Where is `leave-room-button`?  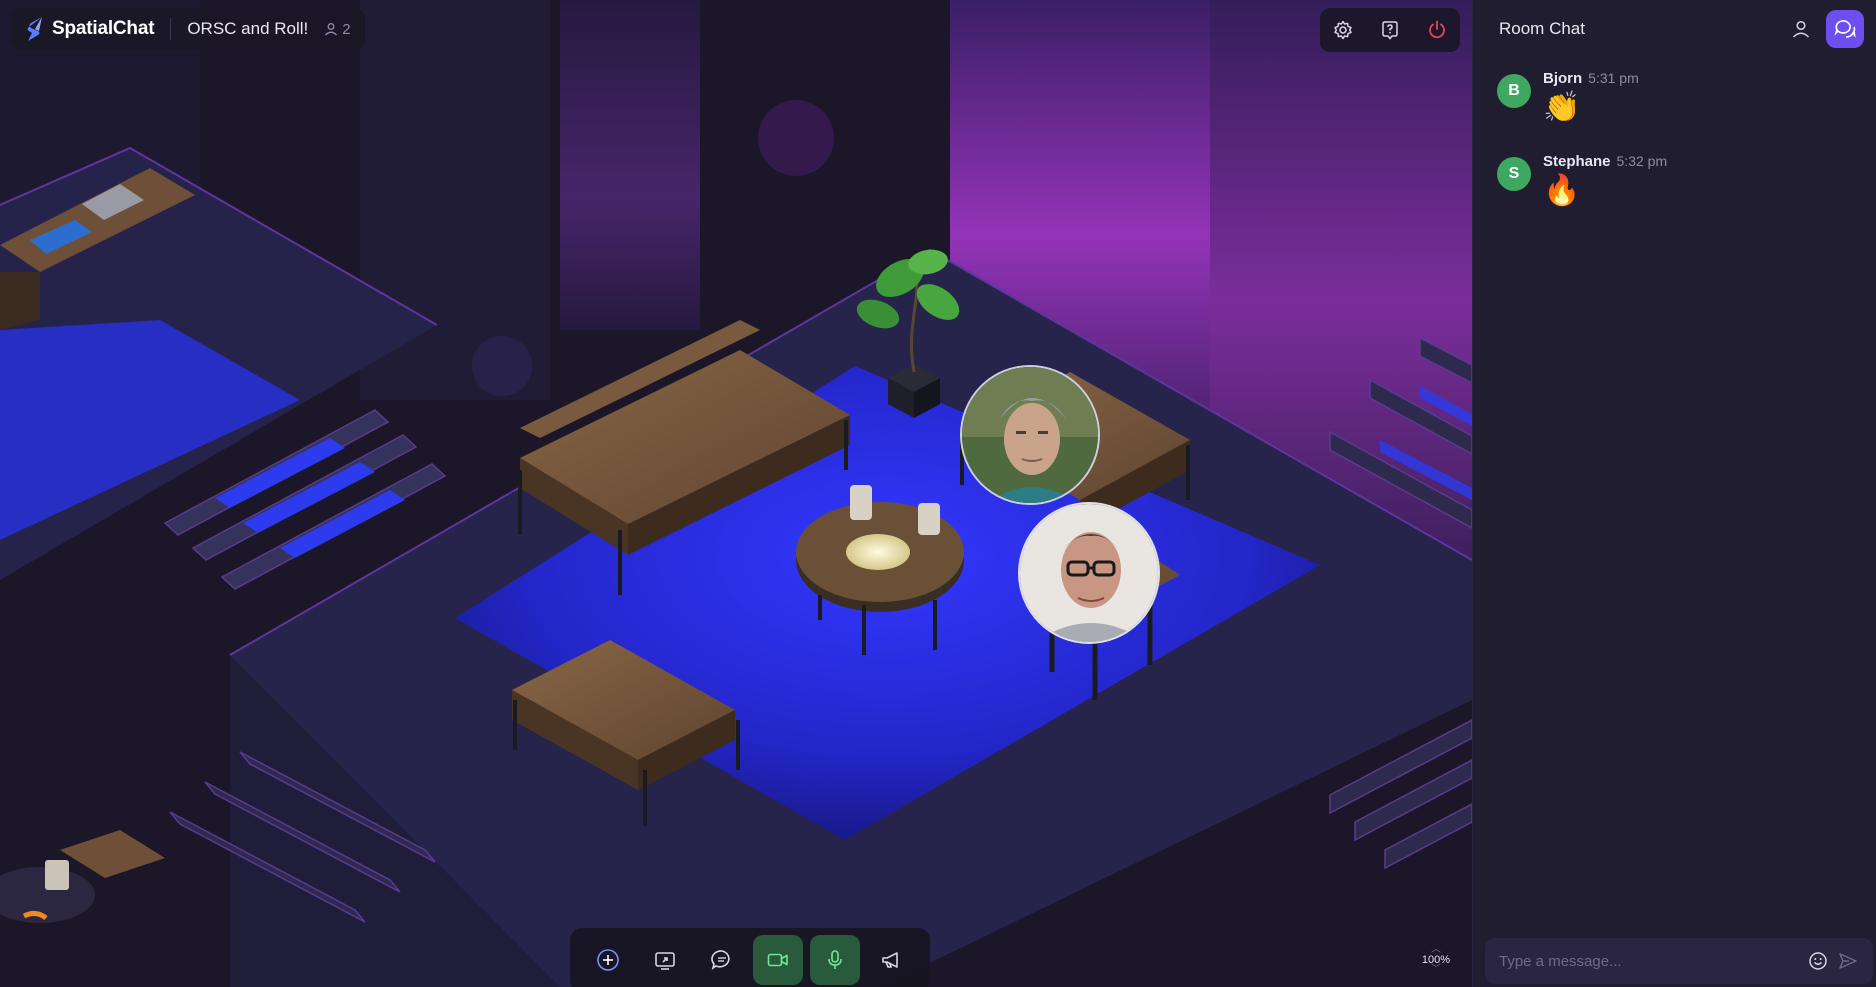
leave-room-button is located at coordinates (1437, 30).